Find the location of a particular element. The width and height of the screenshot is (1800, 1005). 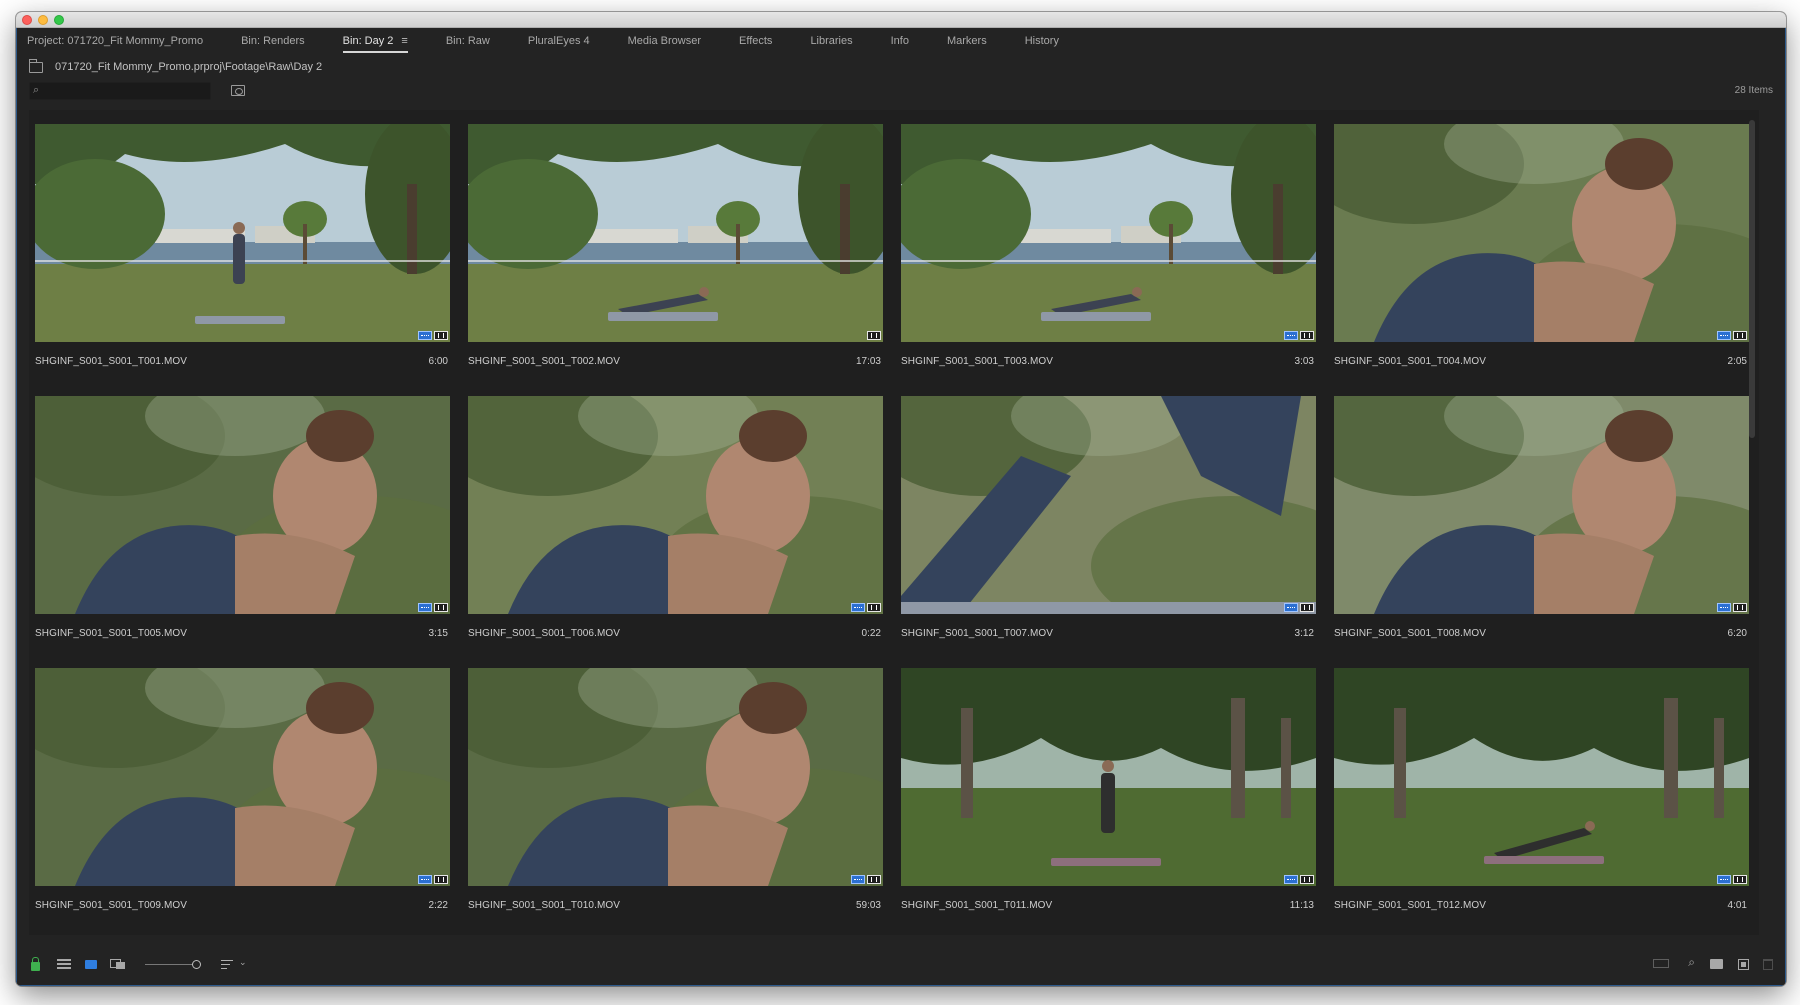

clip-tile: SHGINF_S001_S001_T005.MOV 3:15 is located at coordinates (242, 532).